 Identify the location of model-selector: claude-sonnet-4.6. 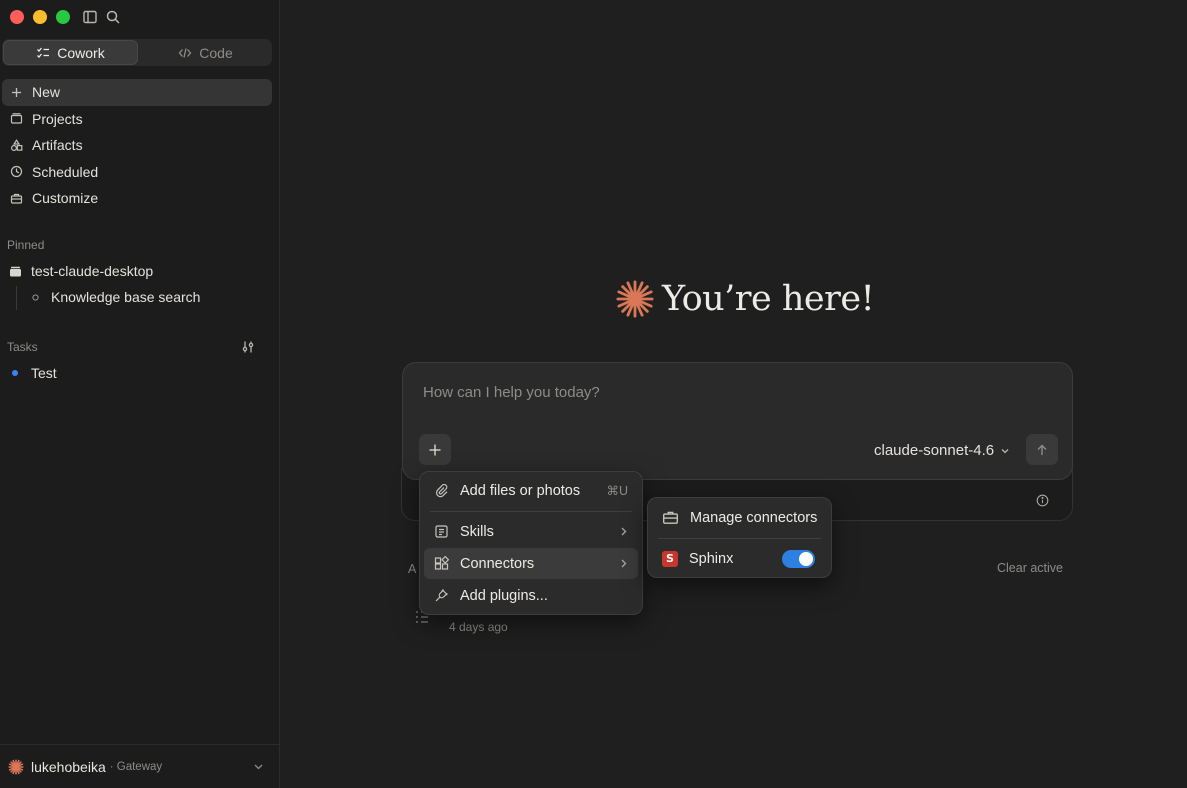
(942, 450).